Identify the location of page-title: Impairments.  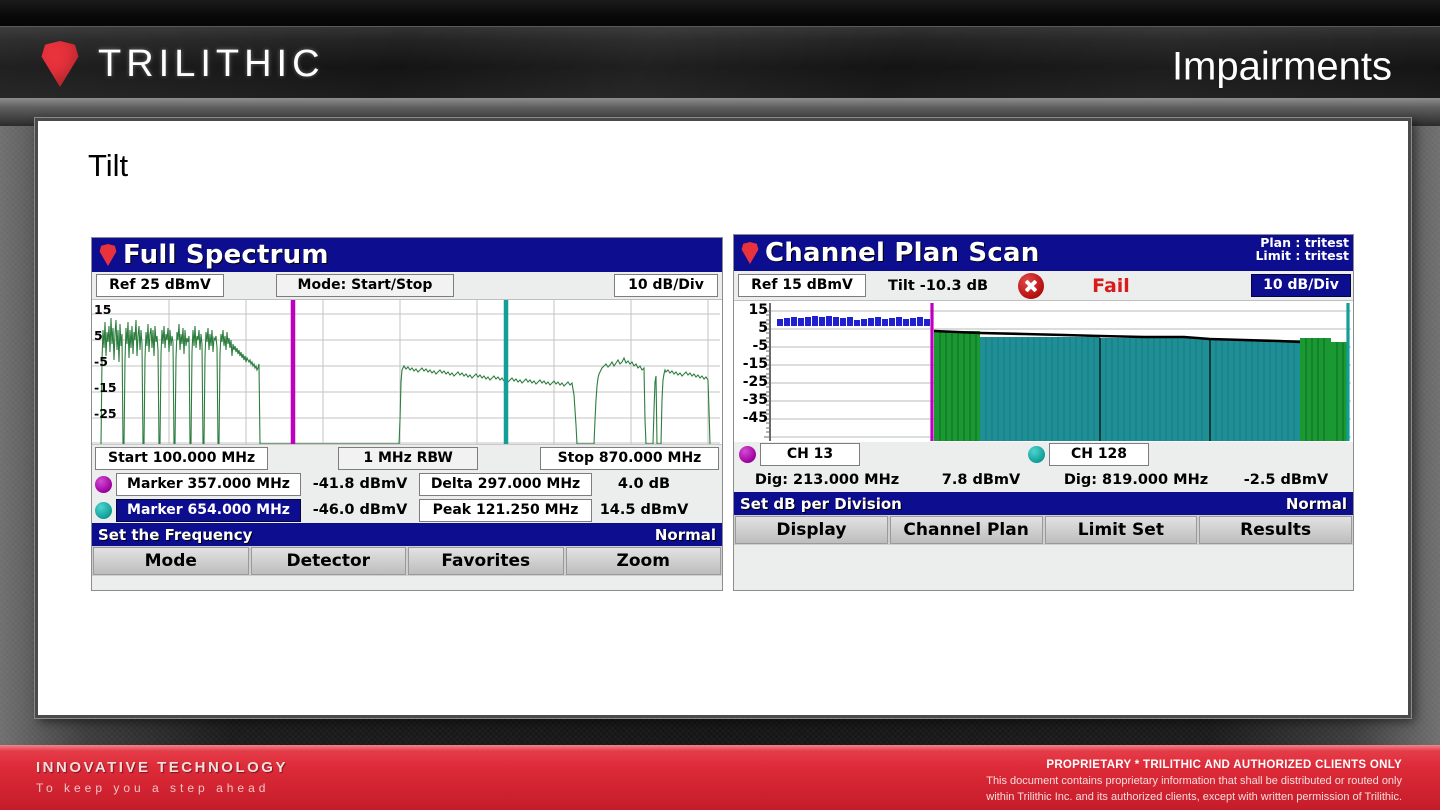
(1281, 66).